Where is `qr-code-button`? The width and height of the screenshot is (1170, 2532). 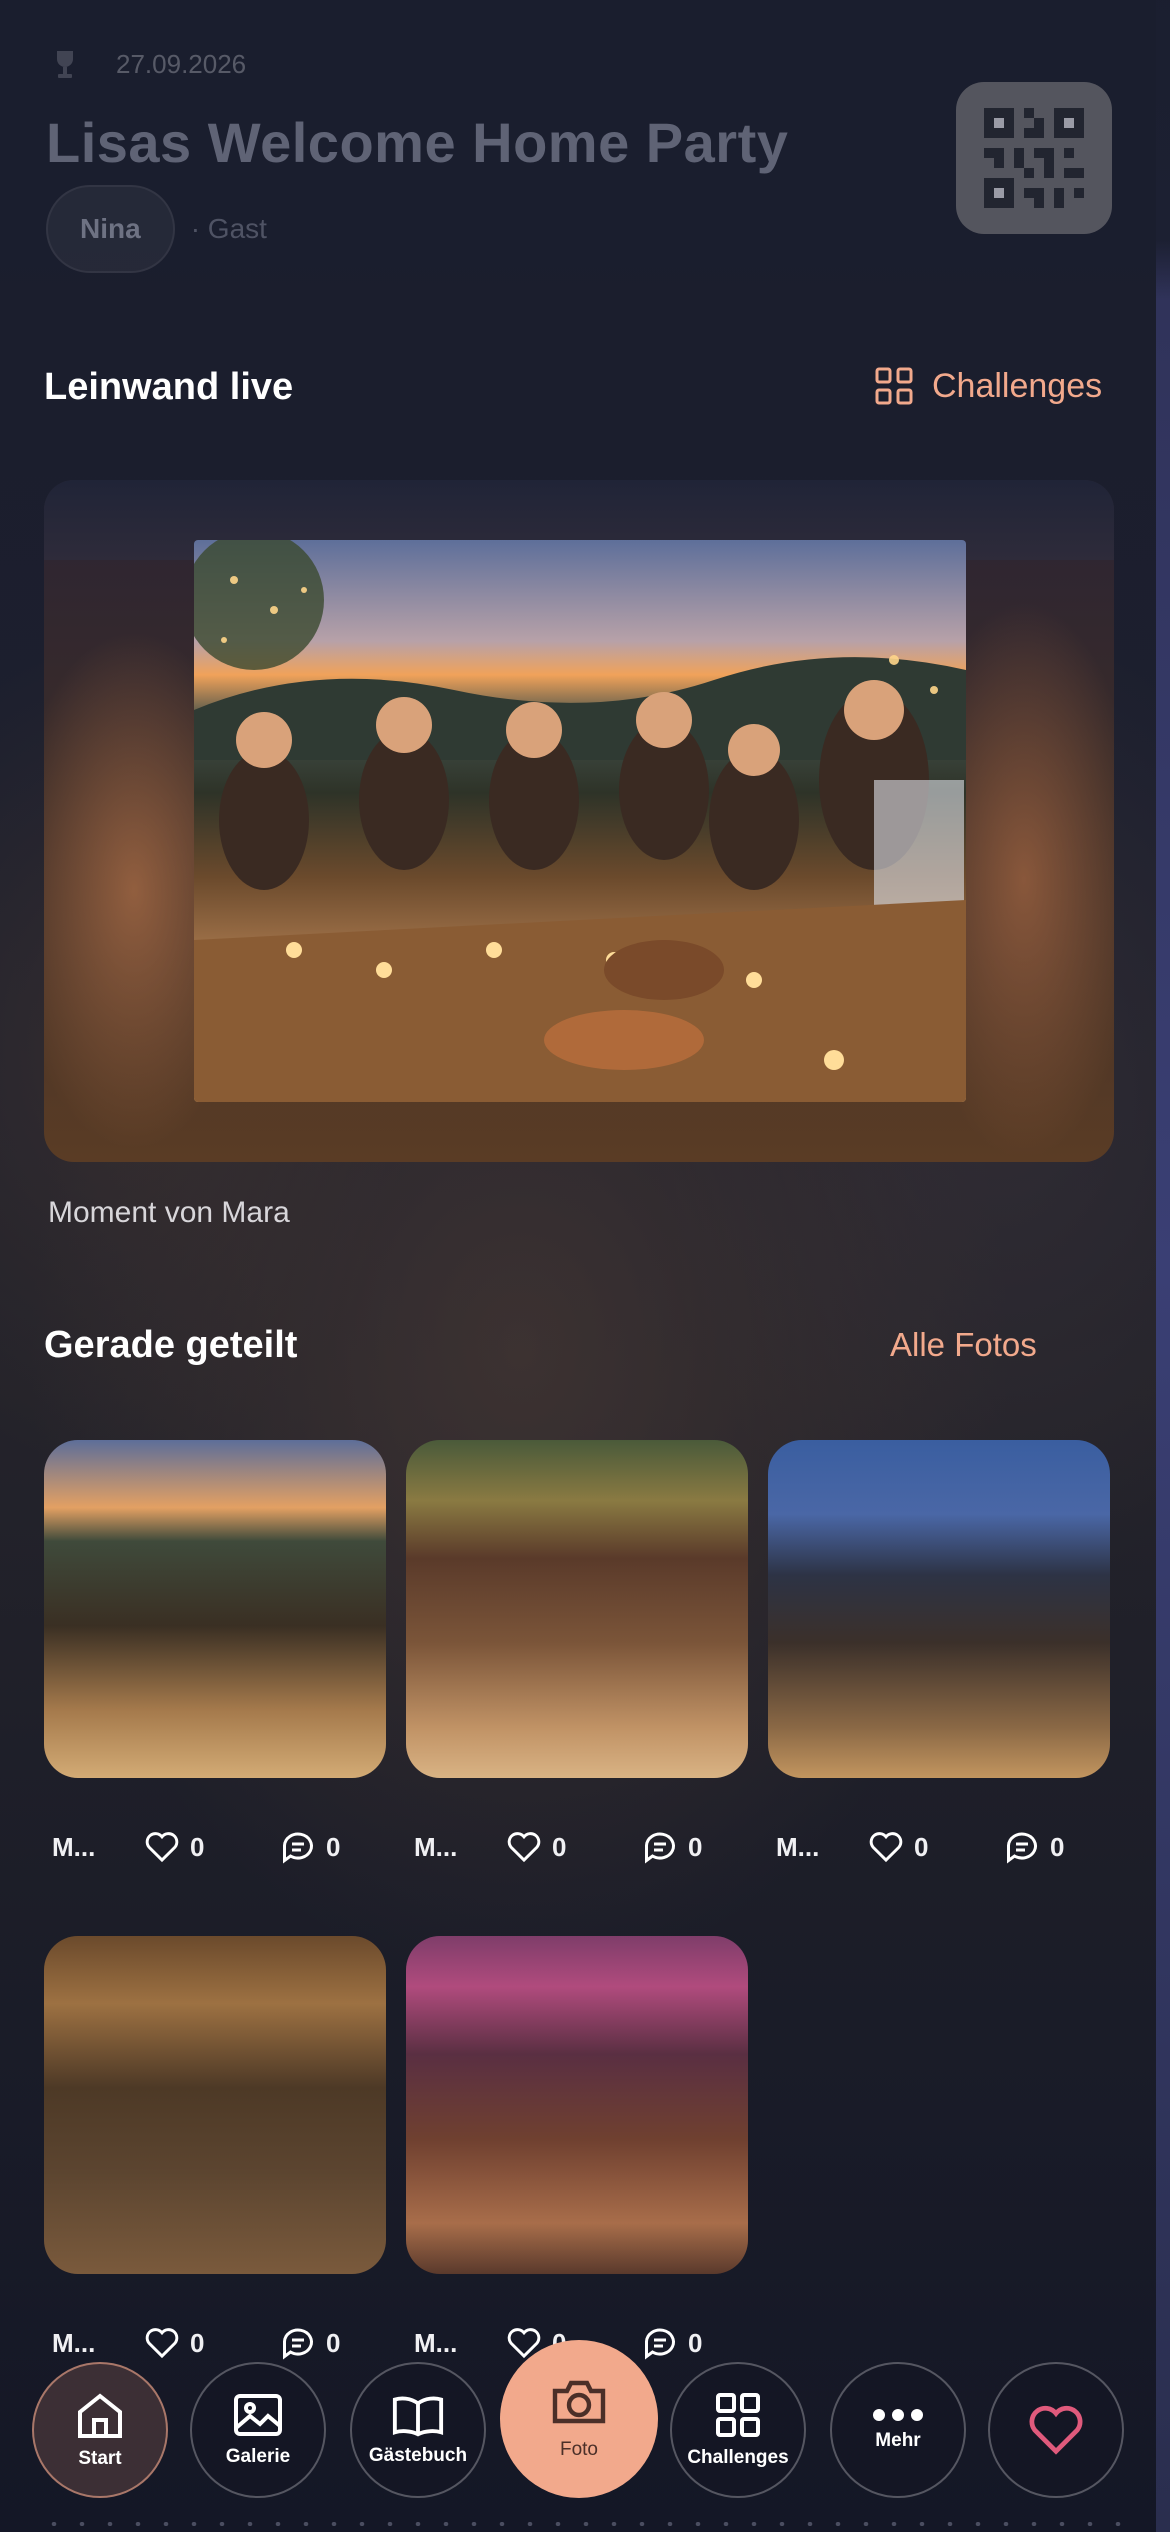
qr-code-button is located at coordinates (1034, 158).